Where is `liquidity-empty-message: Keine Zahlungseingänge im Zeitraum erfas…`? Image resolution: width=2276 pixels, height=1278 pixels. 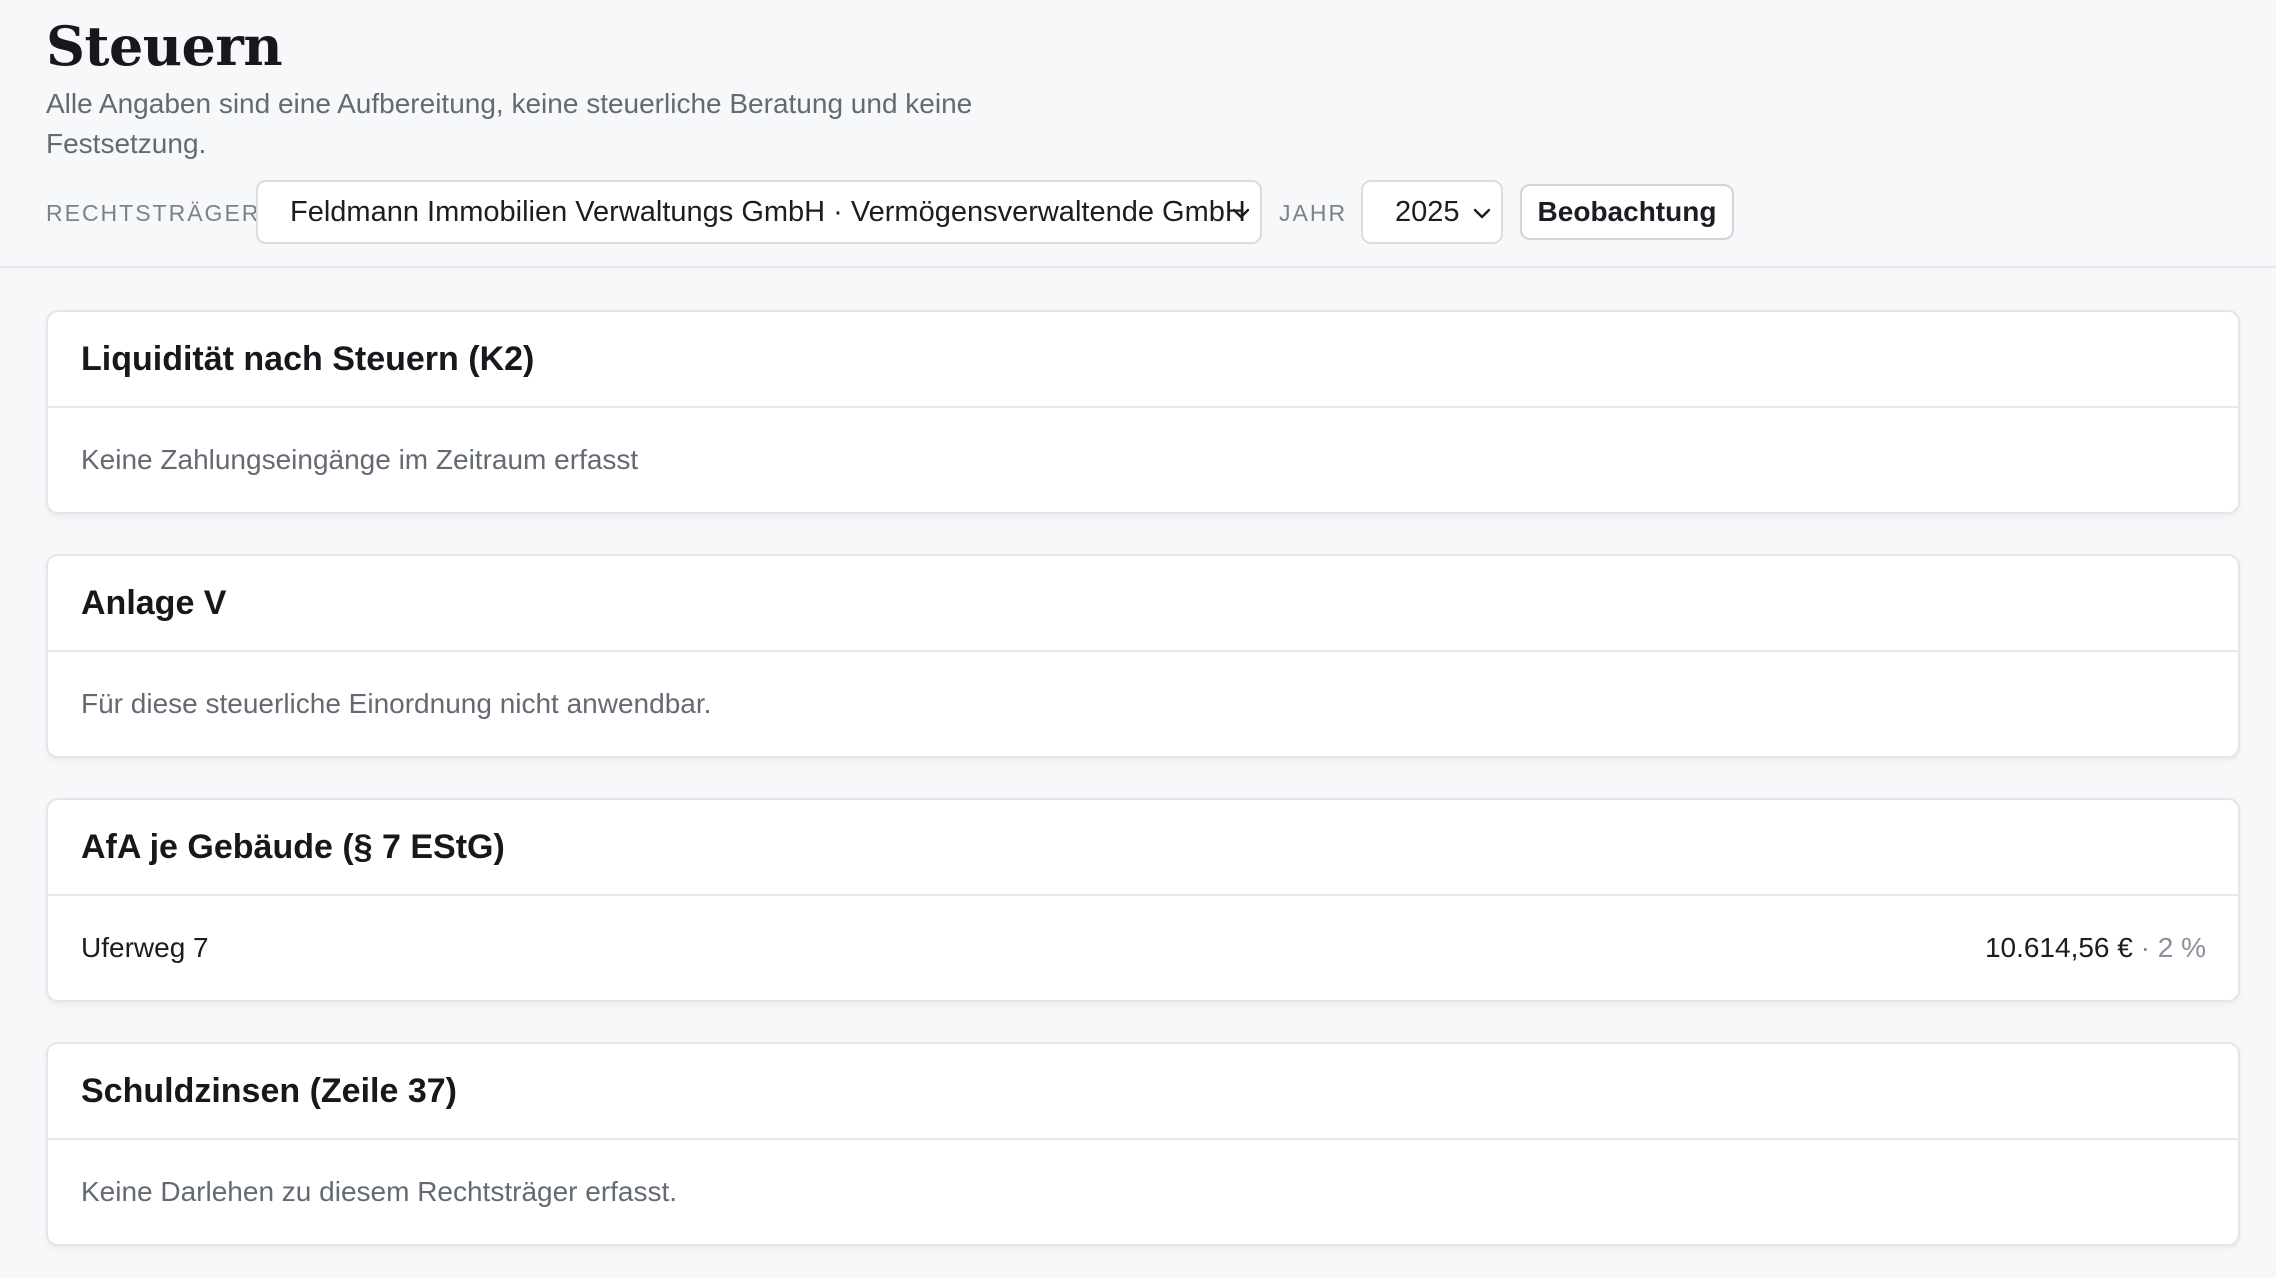 liquidity-empty-message: Keine Zahlungseingänge im Zeitraum erfas… is located at coordinates (360, 459).